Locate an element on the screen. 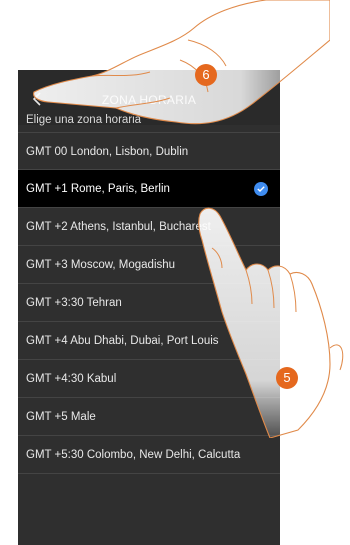  timezone-item: GMT +5:30 Colombo, New Delhi, Calcutta is located at coordinates (149, 455).